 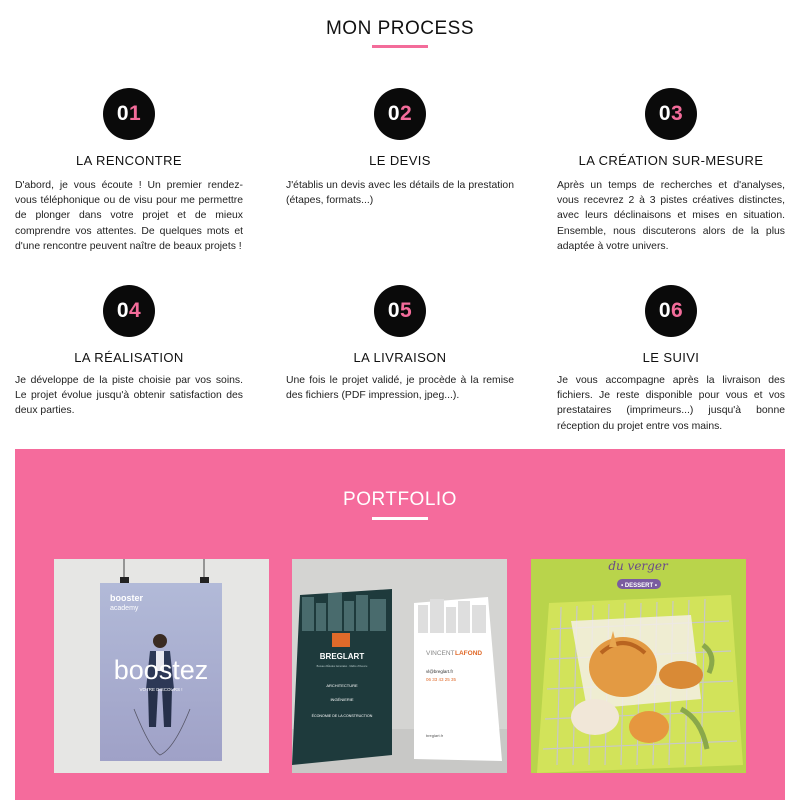 I want to click on svg-text: booster, so click(x=127, y=598).